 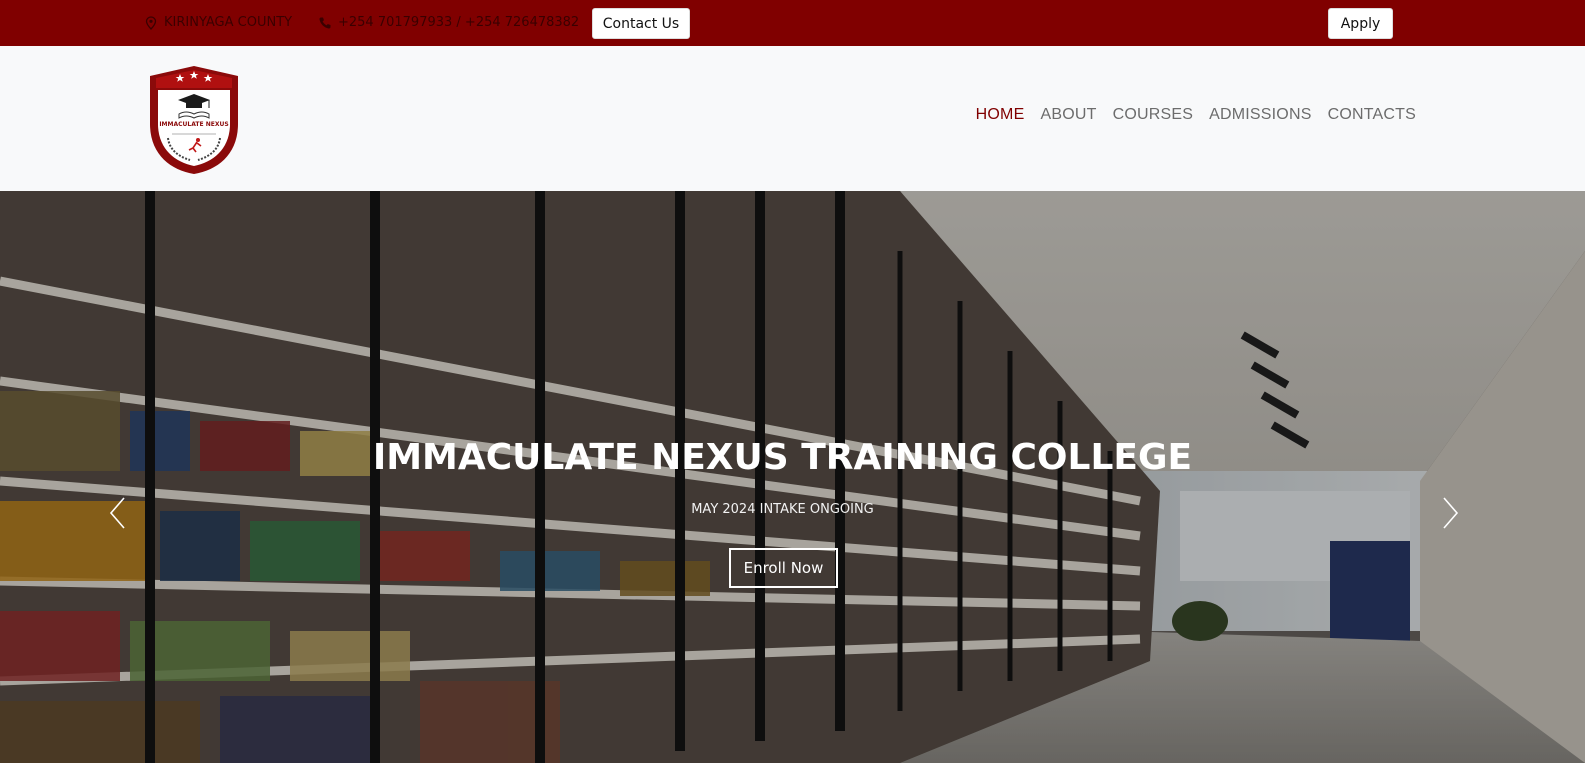 I want to click on contact-us-button: Contact Us, so click(x=641, y=23).